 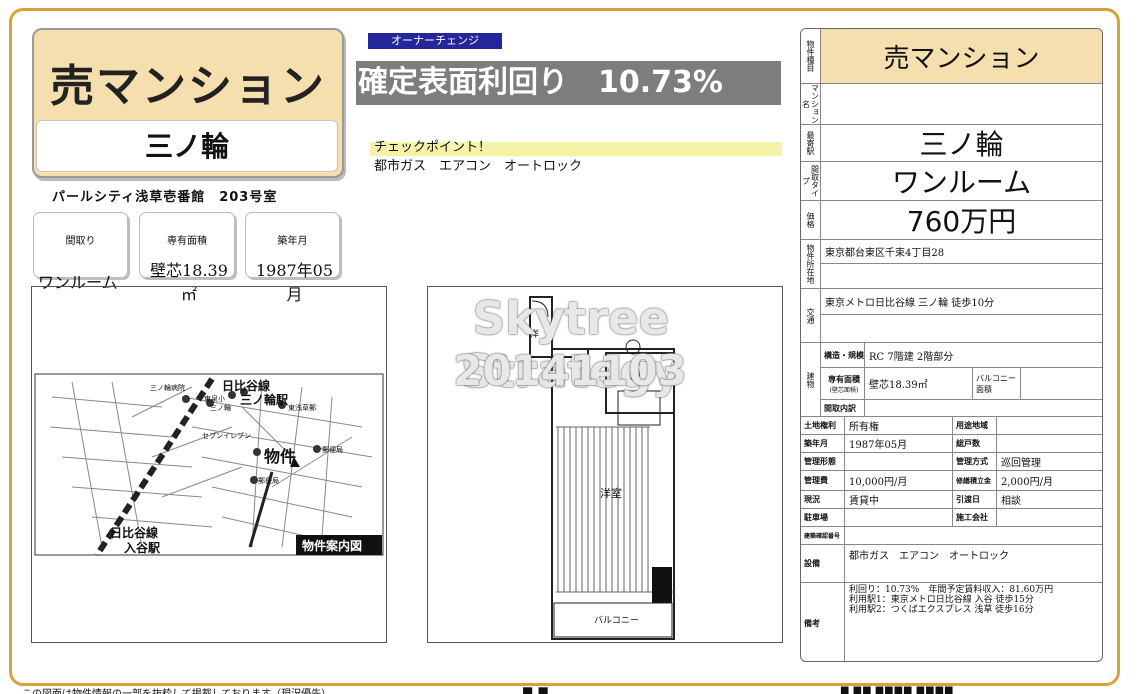 What do you see at coordinates (899, 517) in the screenshot?
I see `spec-parking-value` at bounding box center [899, 517].